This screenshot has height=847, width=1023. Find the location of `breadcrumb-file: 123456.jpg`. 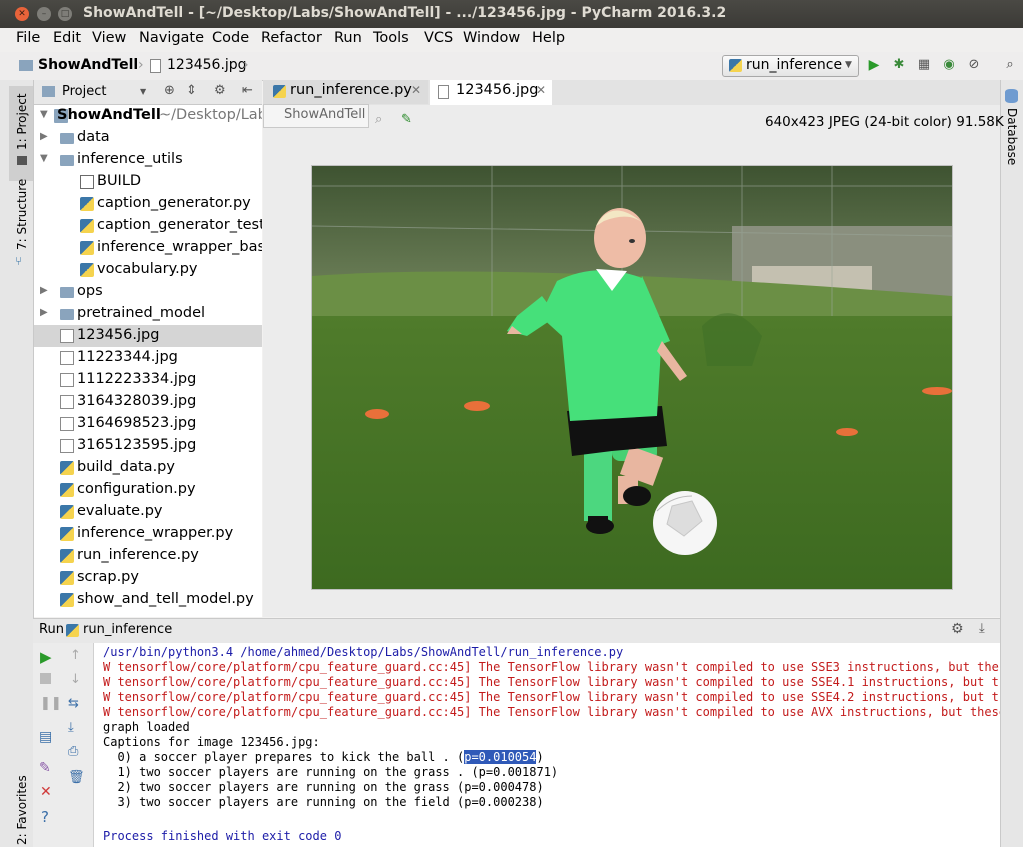

breadcrumb-file: 123456.jpg is located at coordinates (207, 65).